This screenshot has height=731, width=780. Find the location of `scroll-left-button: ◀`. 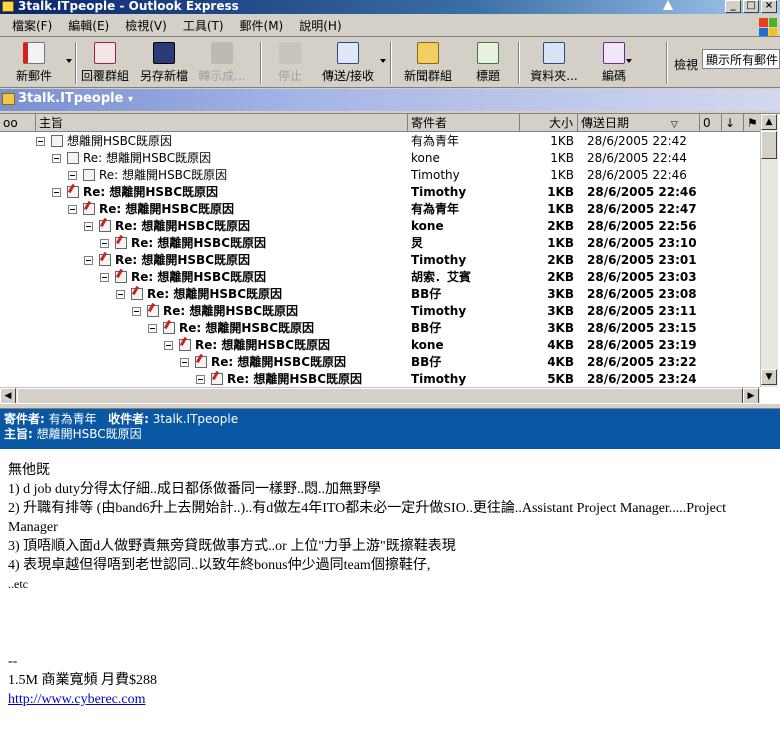

scroll-left-button: ◀ is located at coordinates (8, 396).